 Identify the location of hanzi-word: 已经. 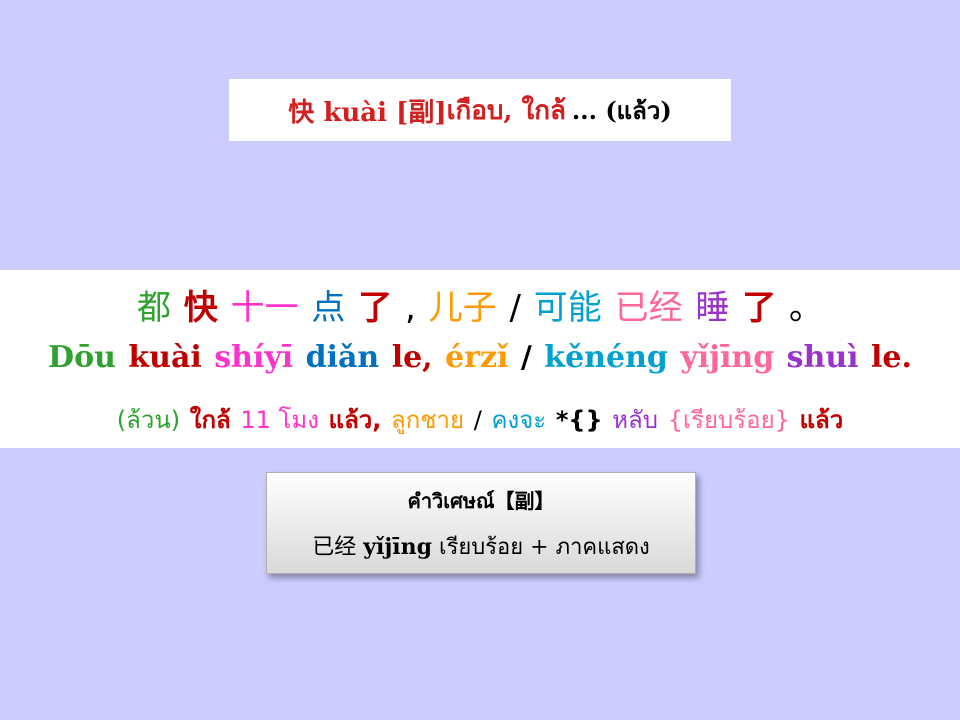
(648, 308).